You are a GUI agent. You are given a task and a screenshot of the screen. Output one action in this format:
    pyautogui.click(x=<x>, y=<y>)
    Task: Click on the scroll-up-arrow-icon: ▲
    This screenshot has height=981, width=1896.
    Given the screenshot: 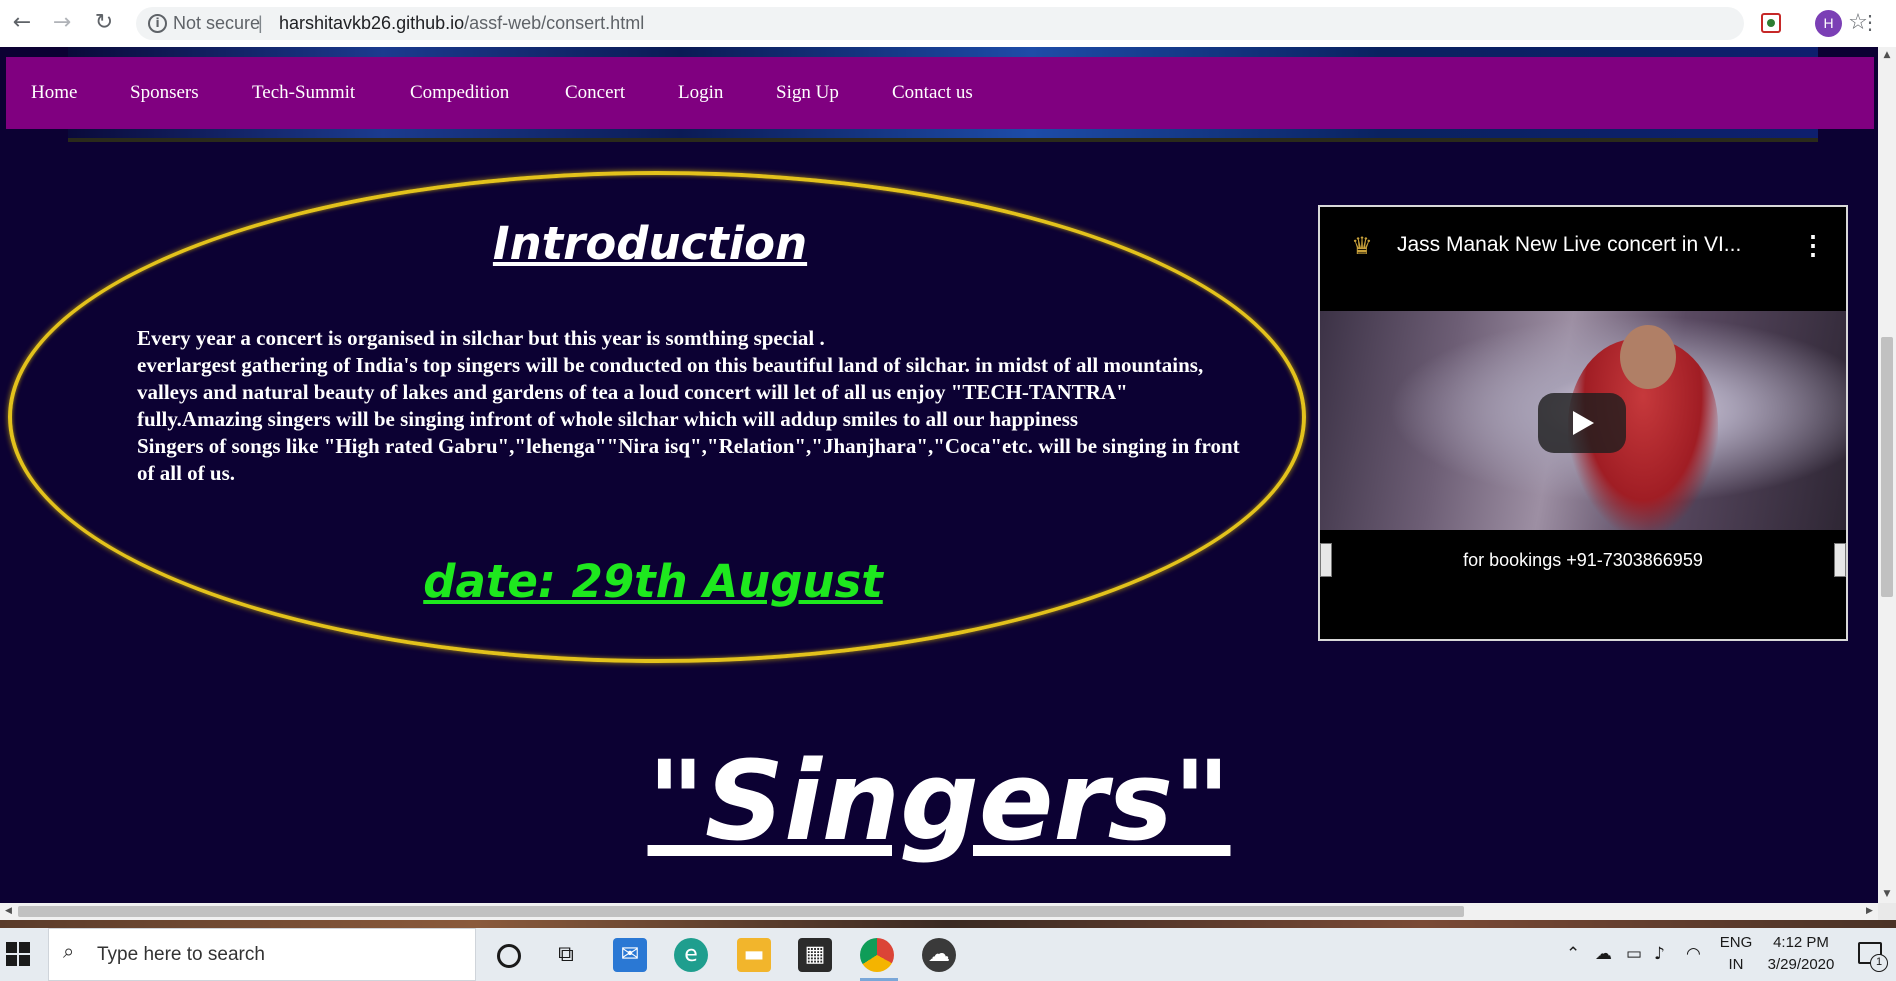 What is the action you would take?
    pyautogui.click(x=1887, y=55)
    